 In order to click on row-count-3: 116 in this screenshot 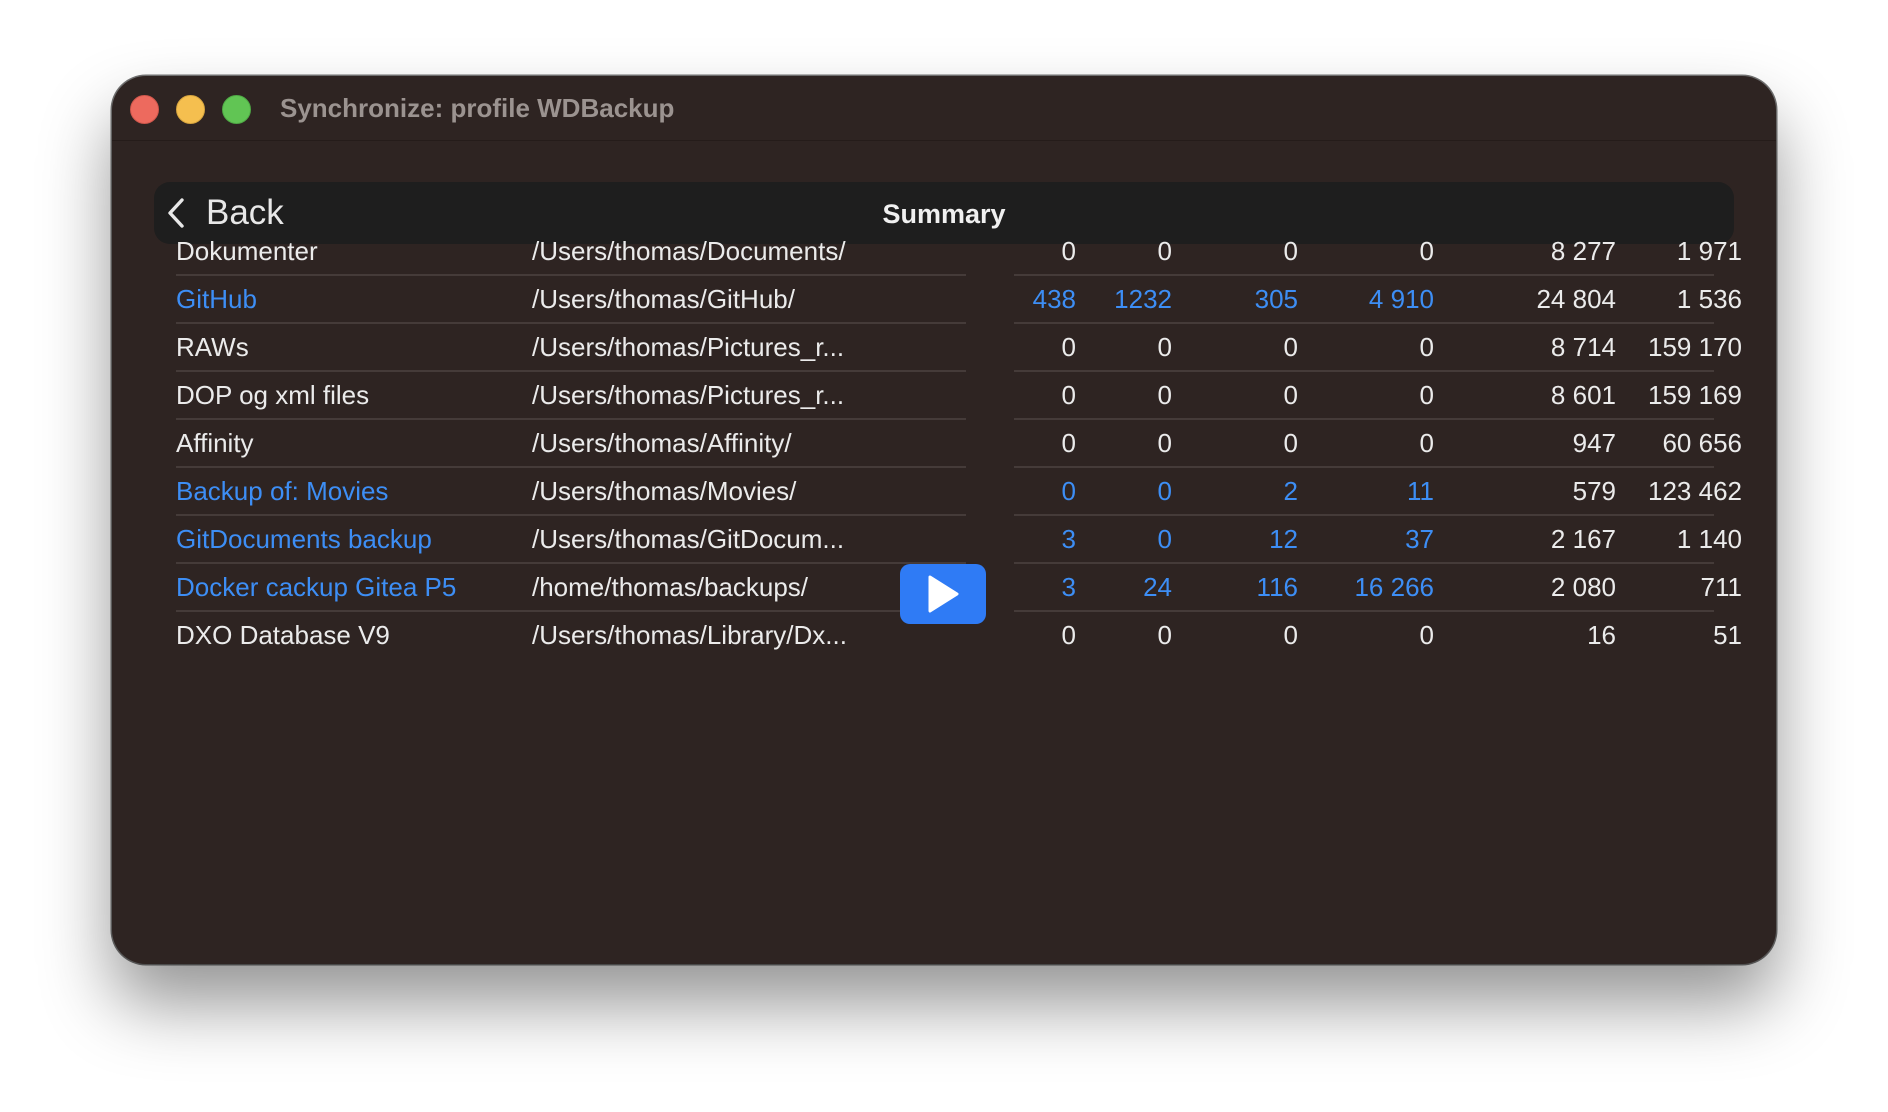, I will do `click(1277, 587)`.